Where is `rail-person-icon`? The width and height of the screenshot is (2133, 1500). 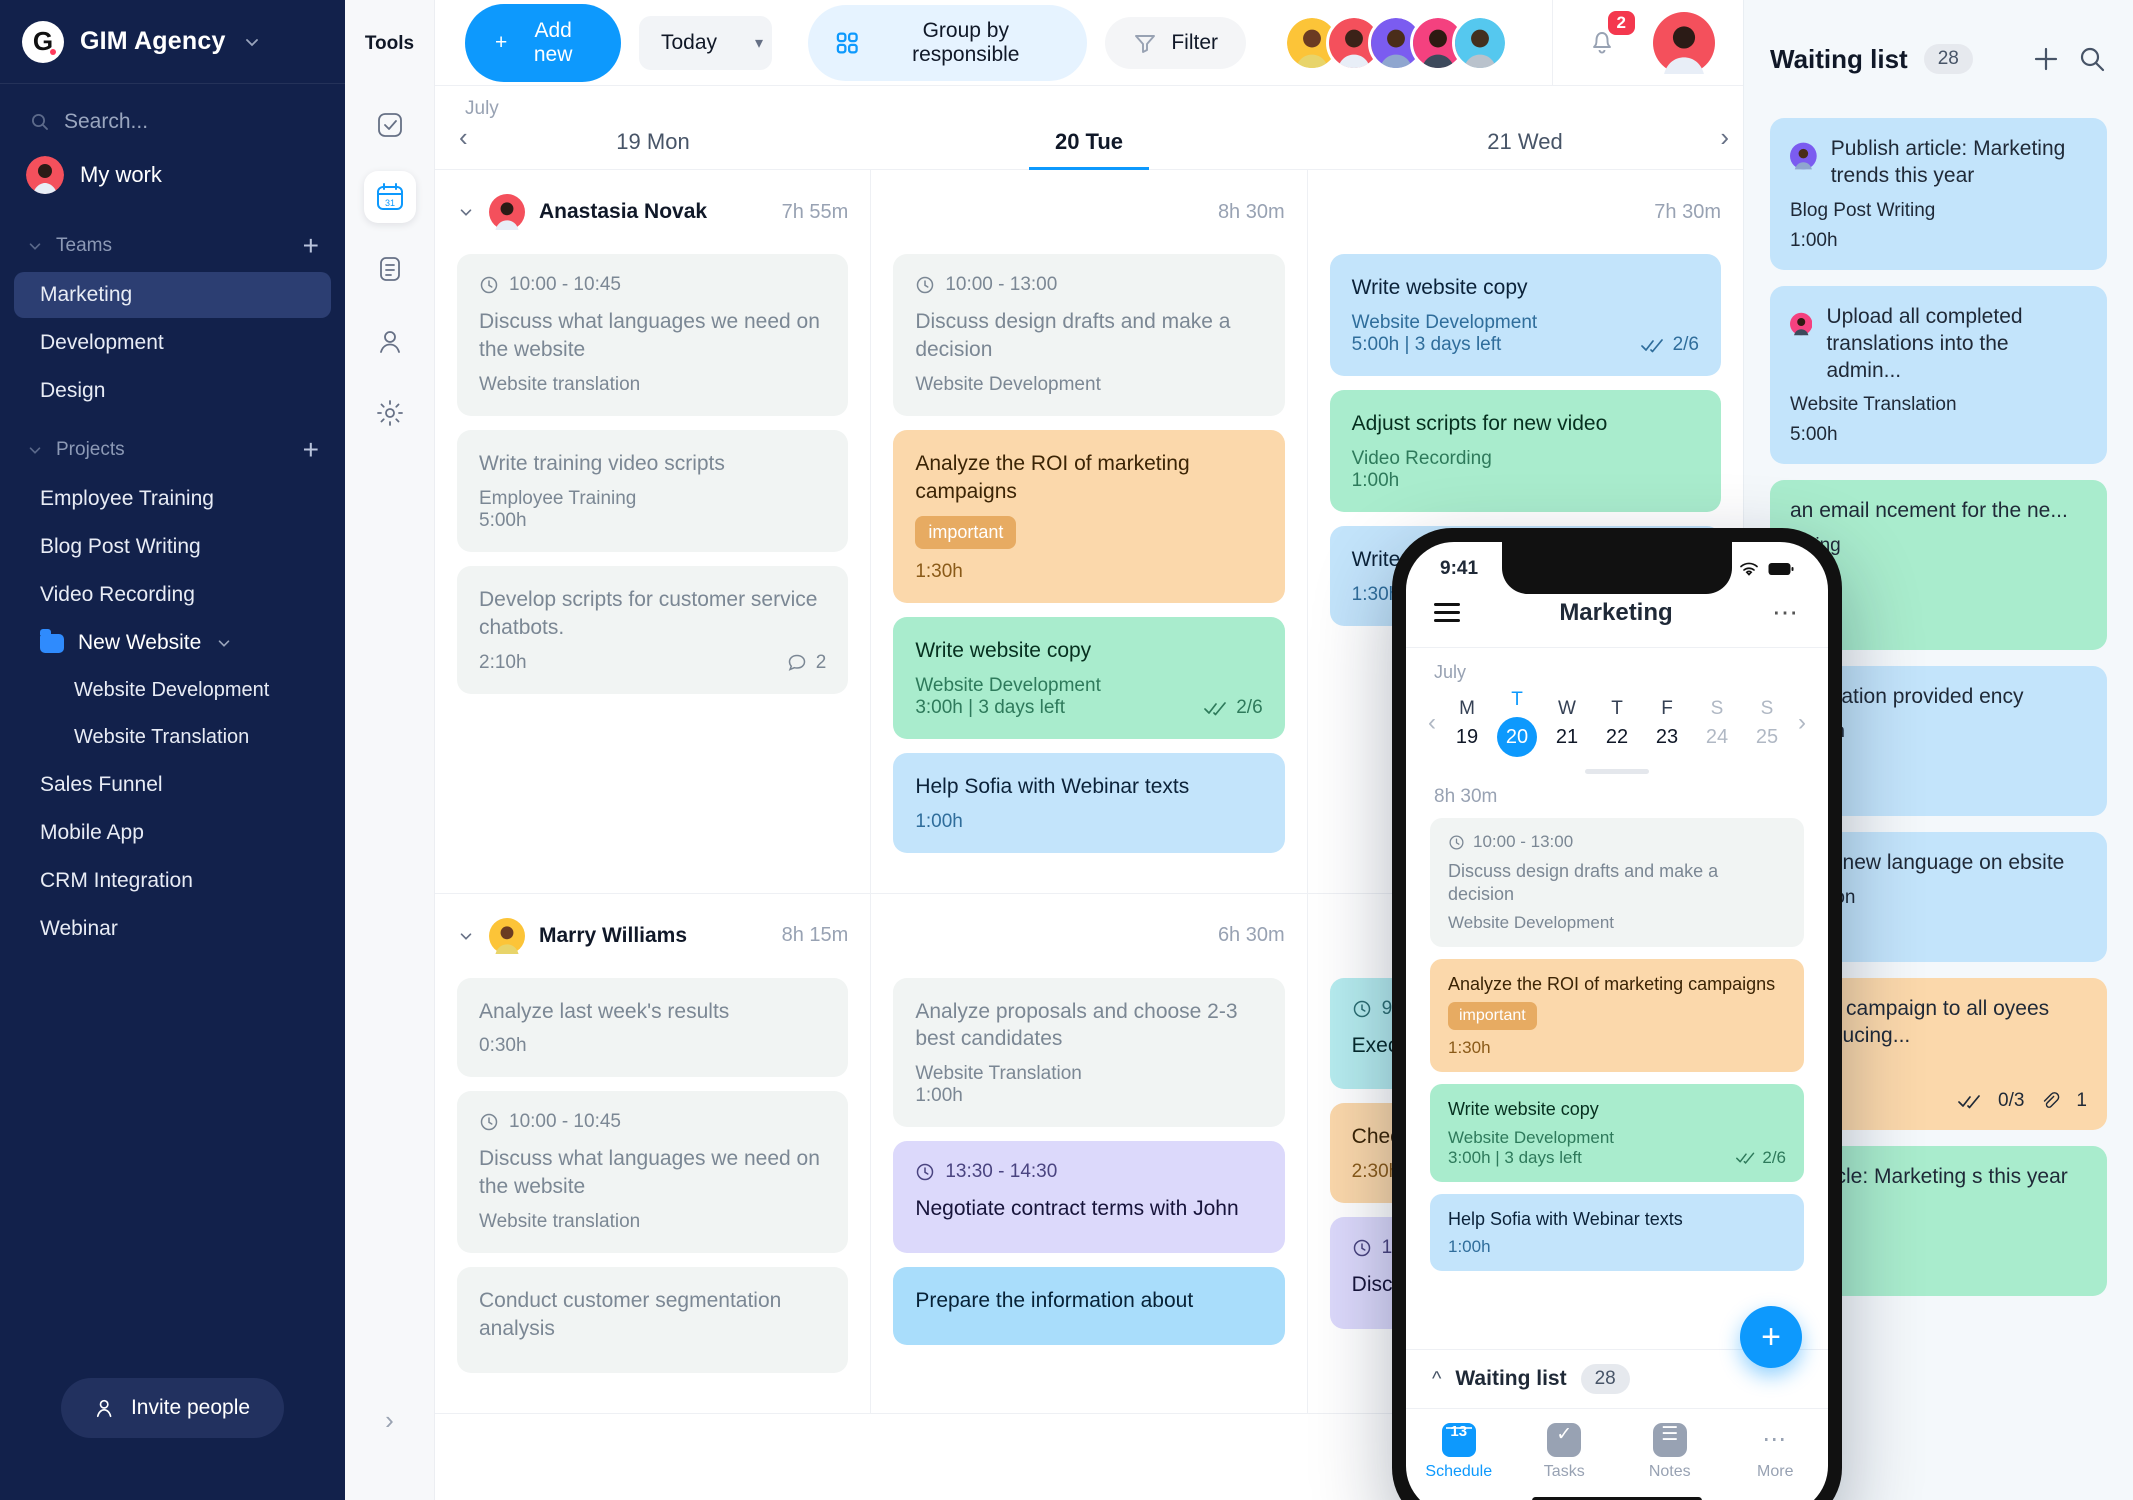 rail-person-icon is located at coordinates (390, 341).